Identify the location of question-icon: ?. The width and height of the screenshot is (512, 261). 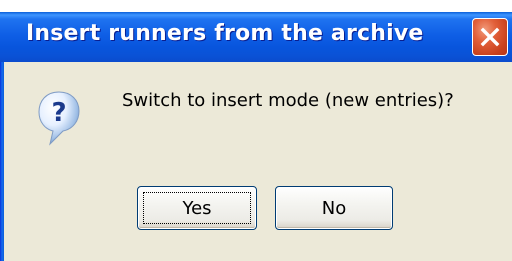
(59, 118).